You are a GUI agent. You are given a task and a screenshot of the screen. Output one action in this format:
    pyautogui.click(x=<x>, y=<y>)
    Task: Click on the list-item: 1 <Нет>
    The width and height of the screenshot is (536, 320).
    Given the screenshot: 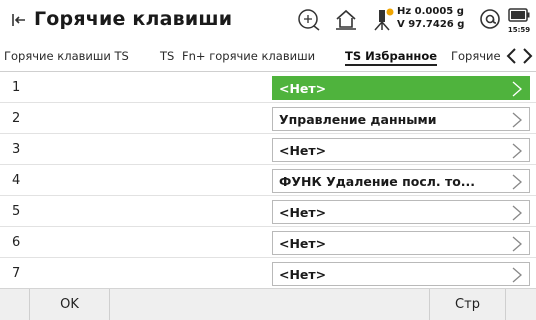 What is the action you would take?
    pyautogui.click(x=268, y=87)
    